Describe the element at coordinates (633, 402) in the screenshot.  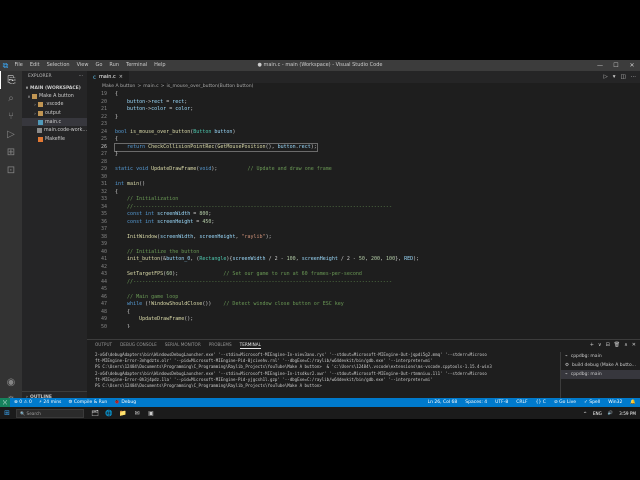
I see `notifications-icon: 🔔` at that location.